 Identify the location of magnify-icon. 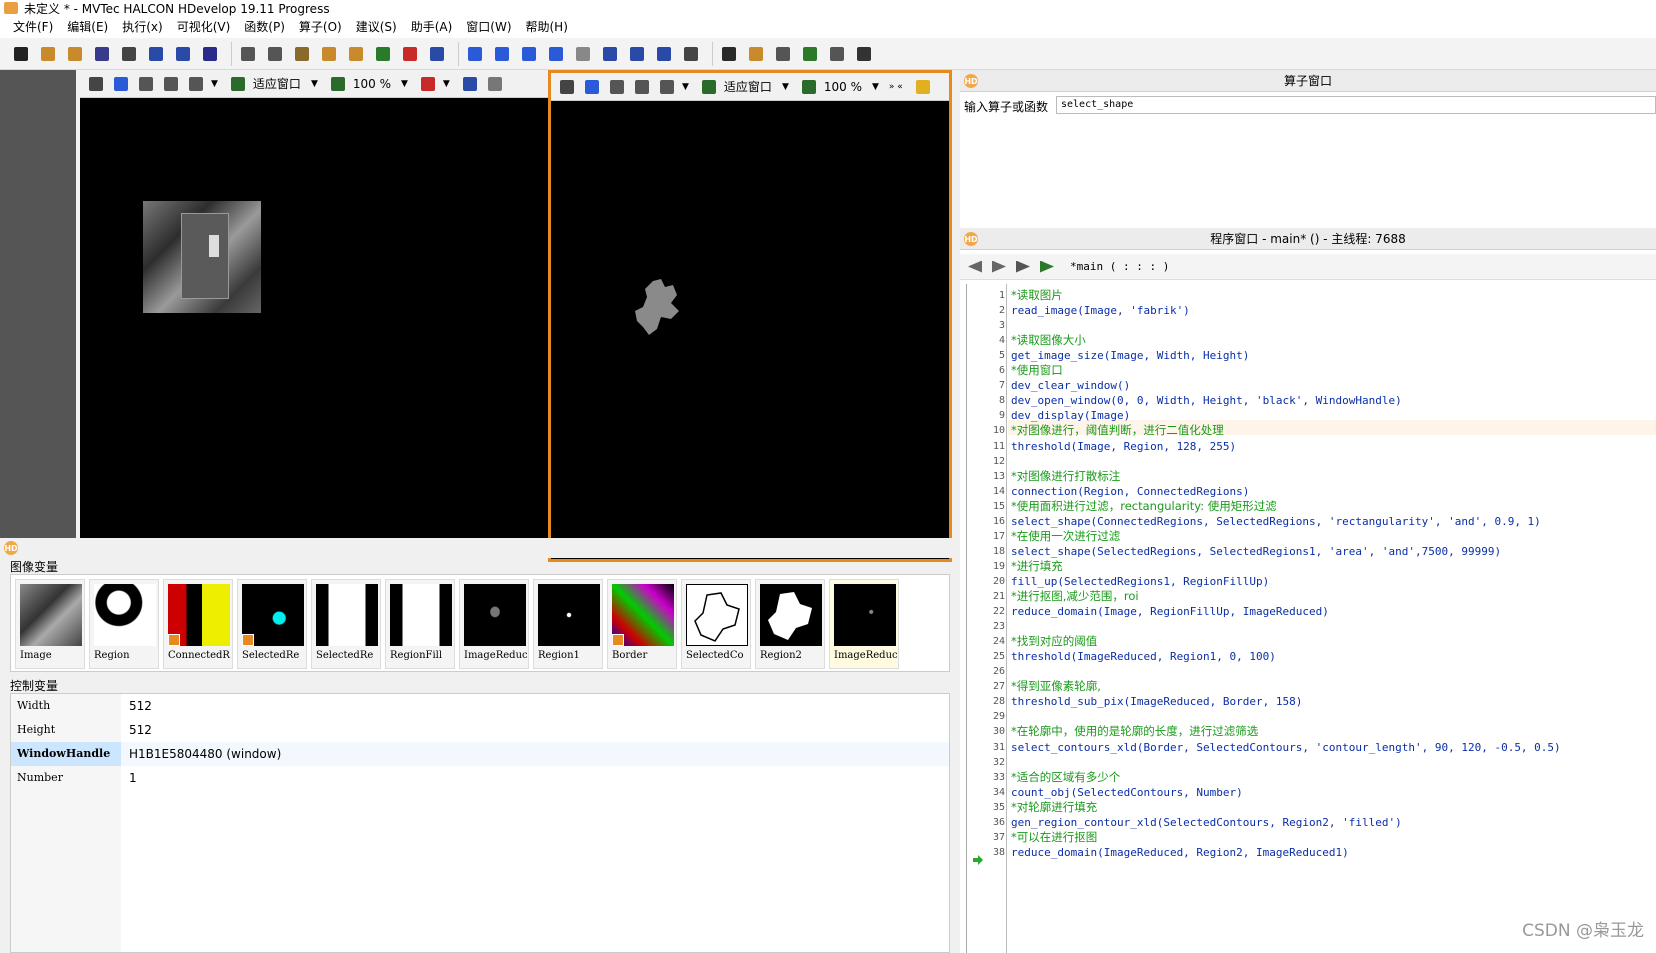
(642, 87).